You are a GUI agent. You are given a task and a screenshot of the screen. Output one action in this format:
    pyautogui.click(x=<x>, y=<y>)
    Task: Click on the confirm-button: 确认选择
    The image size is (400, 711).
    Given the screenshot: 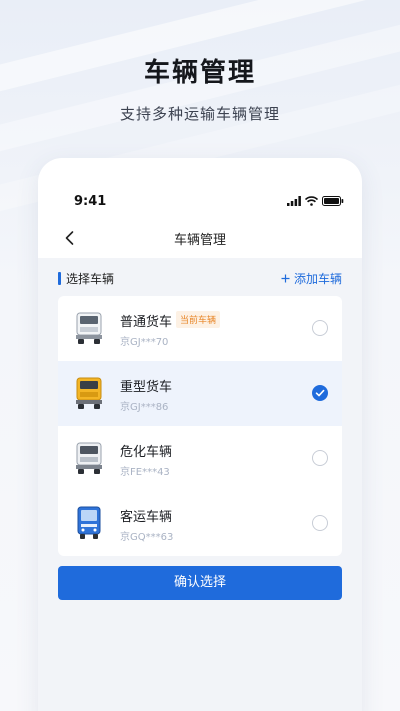 What is the action you would take?
    pyautogui.click(x=200, y=583)
    